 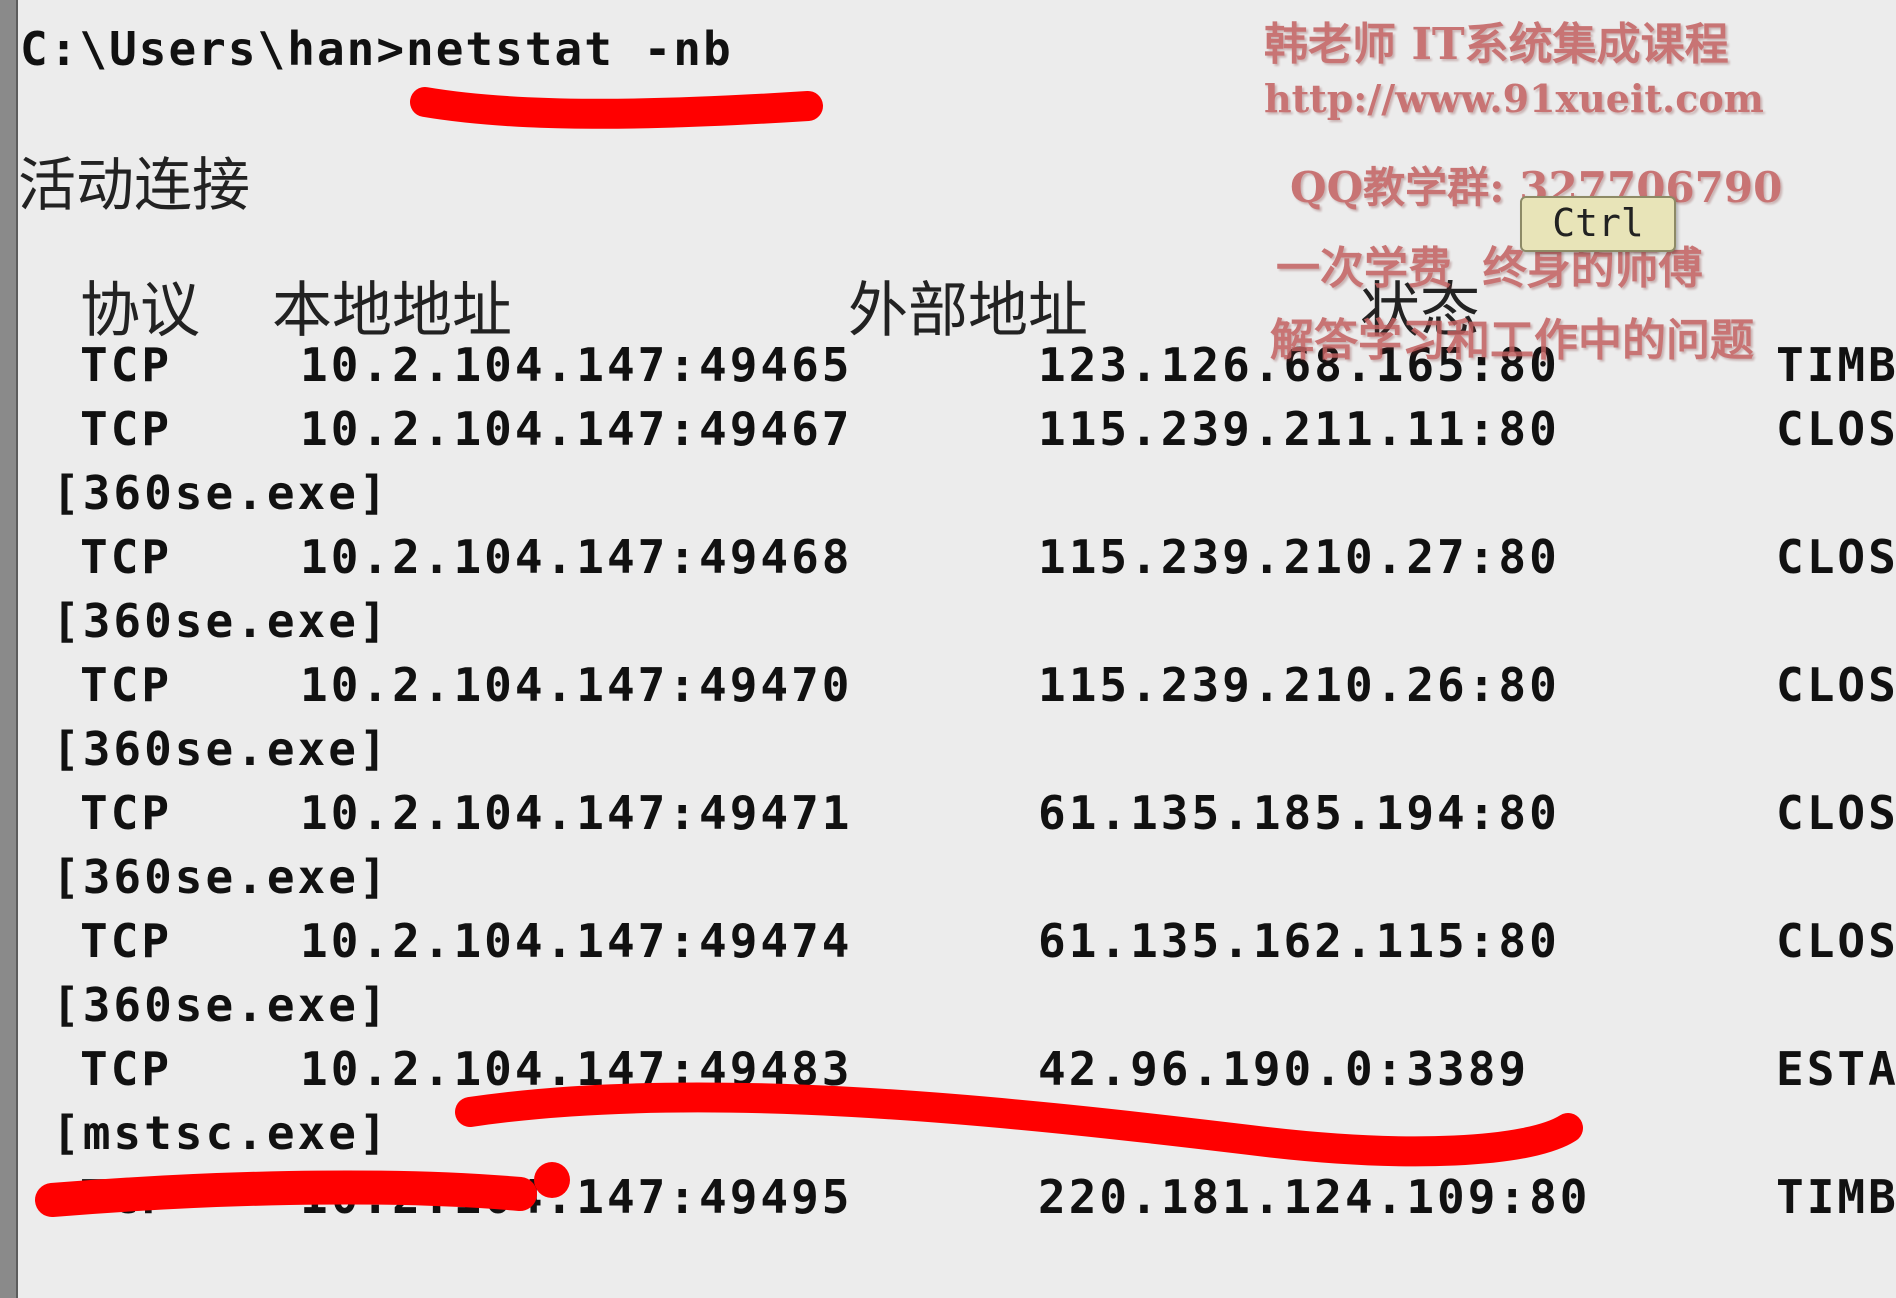 What do you see at coordinates (616, 108) in the screenshot?
I see `underline-command-stroke` at bounding box center [616, 108].